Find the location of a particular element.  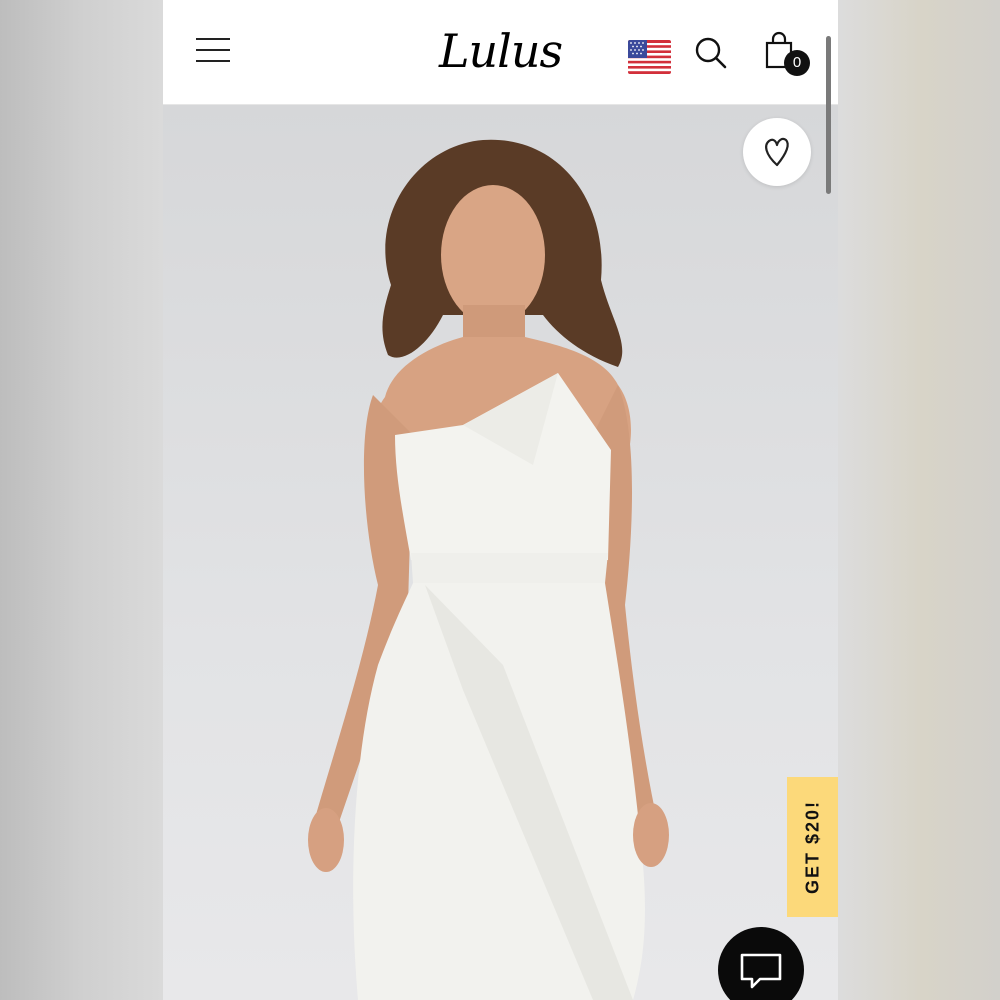

search-icon is located at coordinates (711, 53).